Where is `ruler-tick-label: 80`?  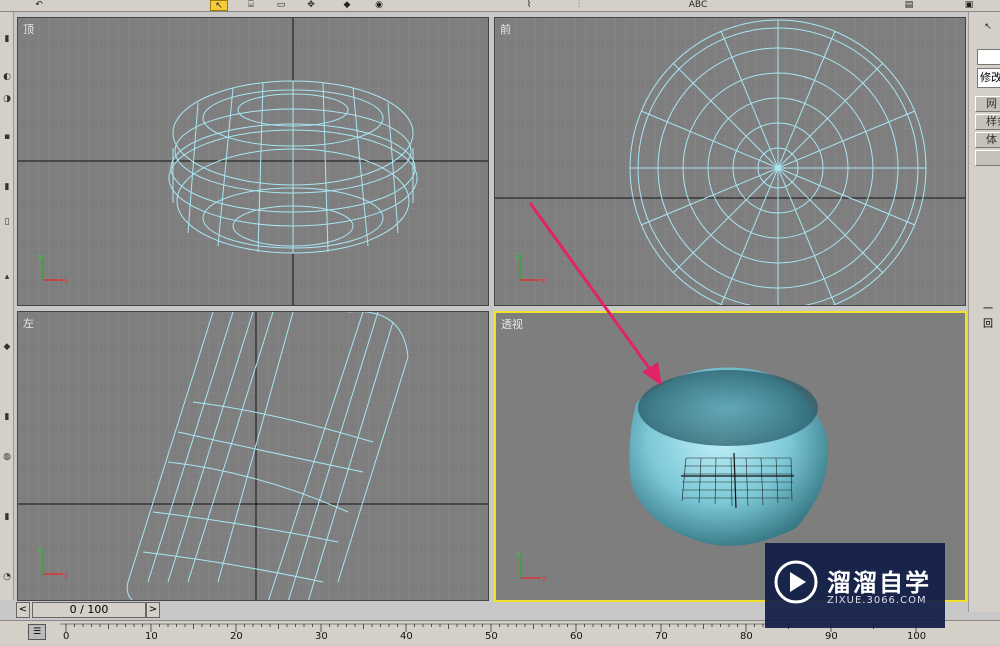
ruler-tick-label: 80 is located at coordinates (746, 636).